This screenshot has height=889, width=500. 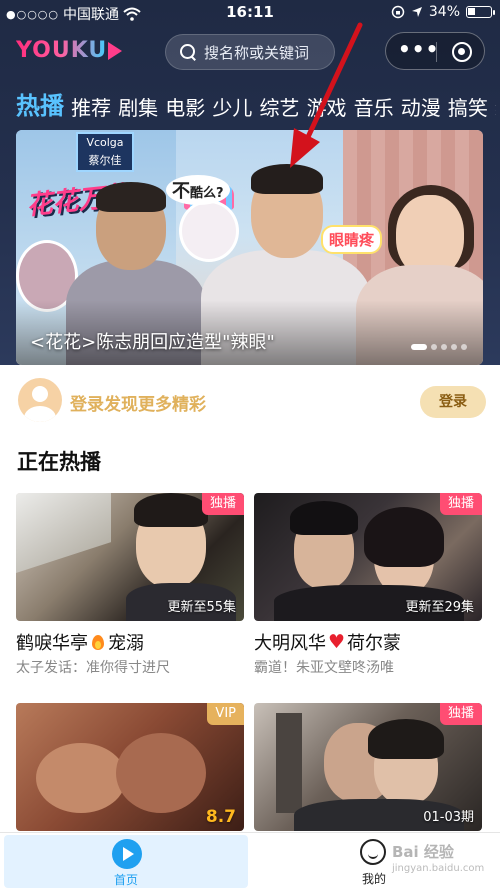 I want to click on tab-home: 首页, so click(x=126, y=861).